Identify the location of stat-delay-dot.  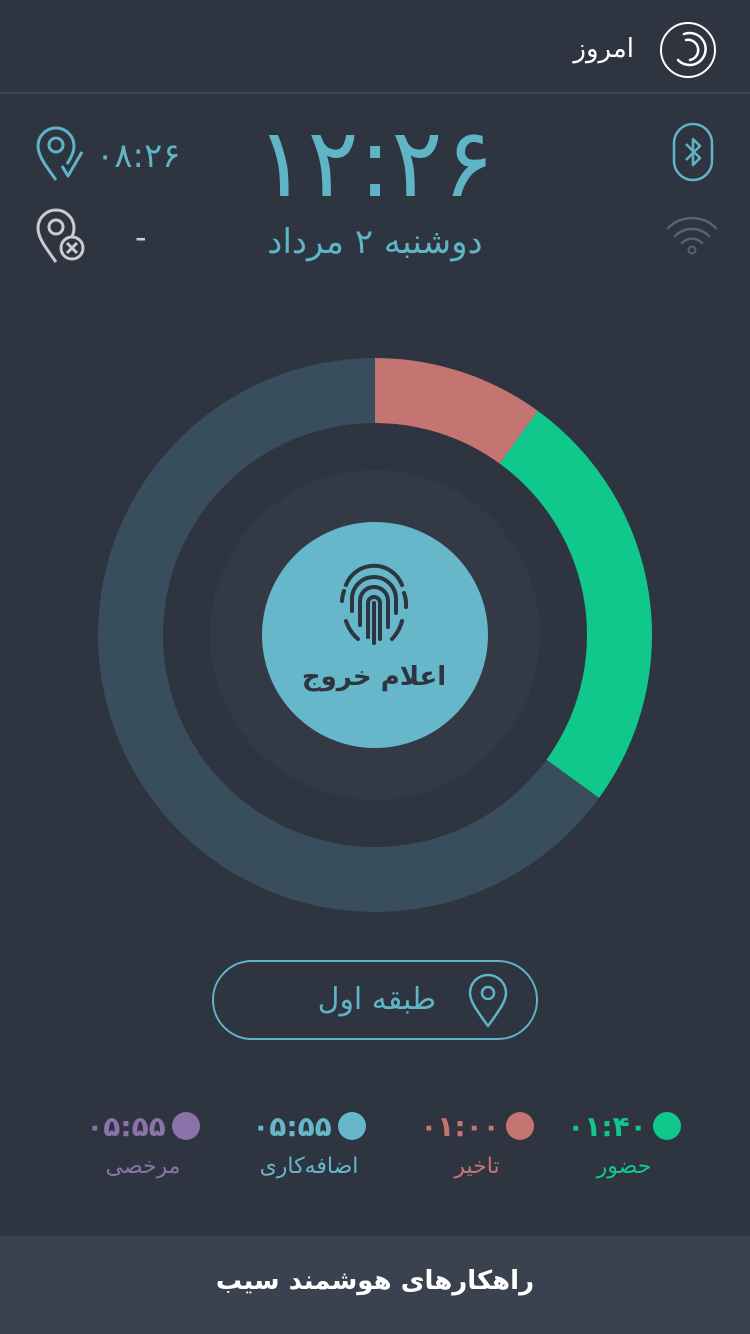
(519, 1126).